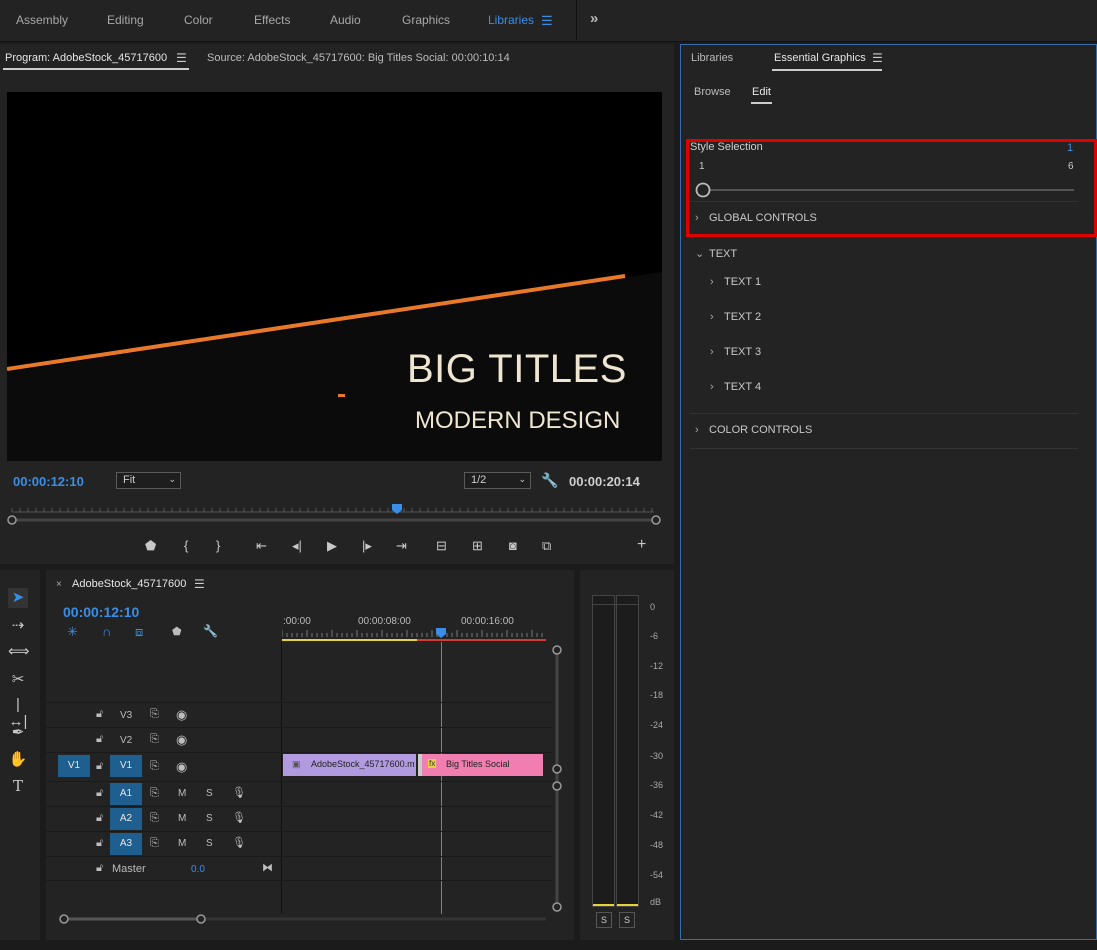  I want to click on hand-tool-icon: ✋, so click(18, 760).